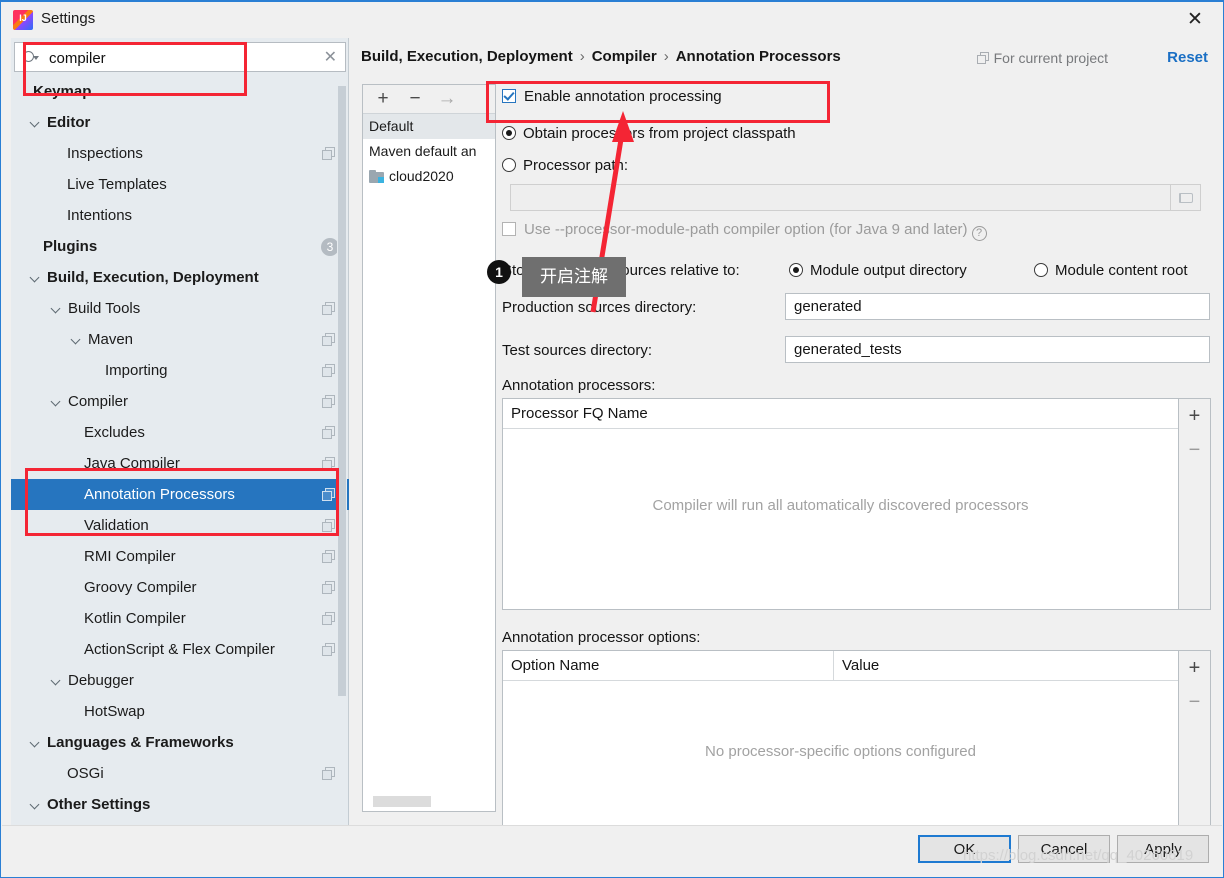 The image size is (1224, 878). Describe the element at coordinates (997, 306) in the screenshot. I see `production-sources-input` at that location.